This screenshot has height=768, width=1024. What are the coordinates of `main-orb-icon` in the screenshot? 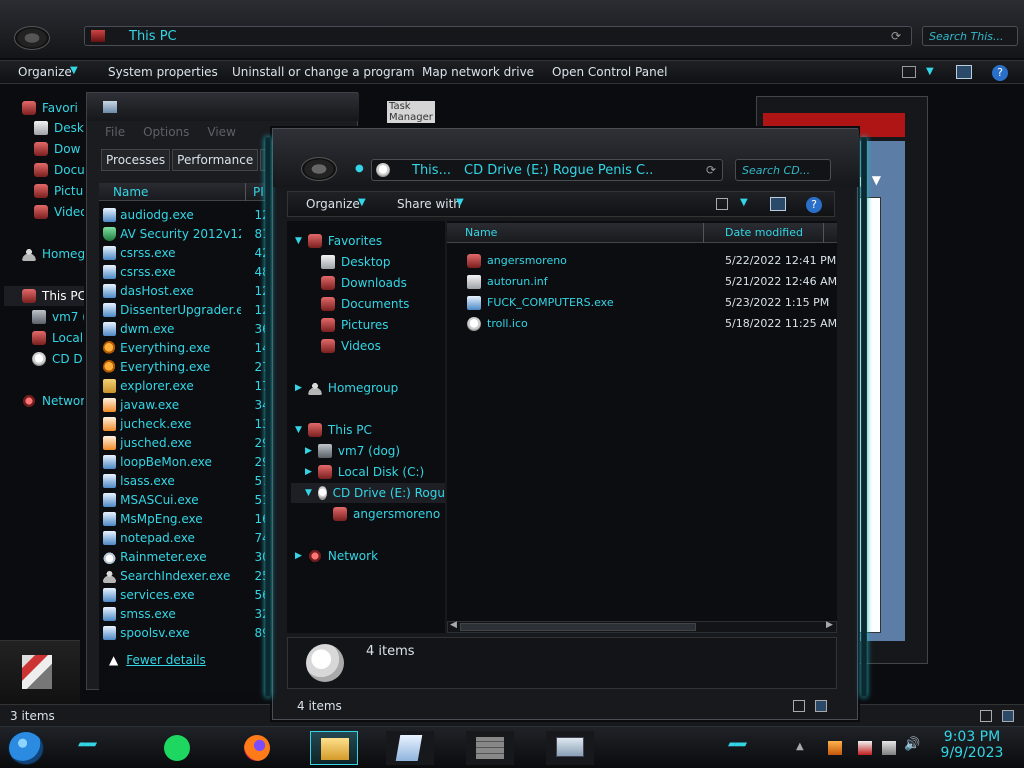 It's located at (32, 38).